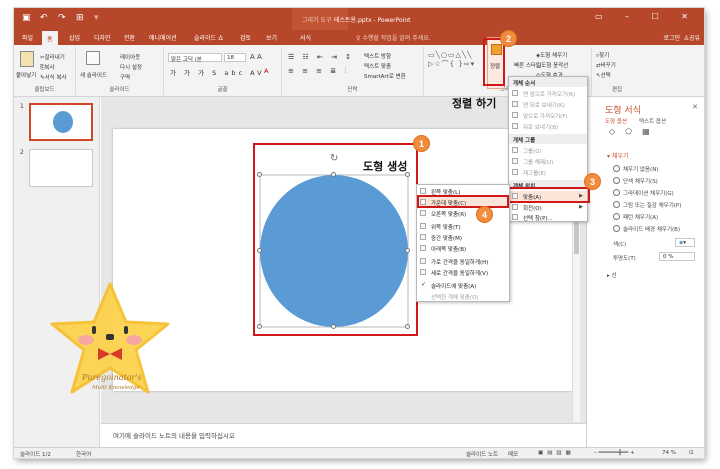  I want to click on tab-slideshow: 슬라이드 쇼, so click(209, 37).